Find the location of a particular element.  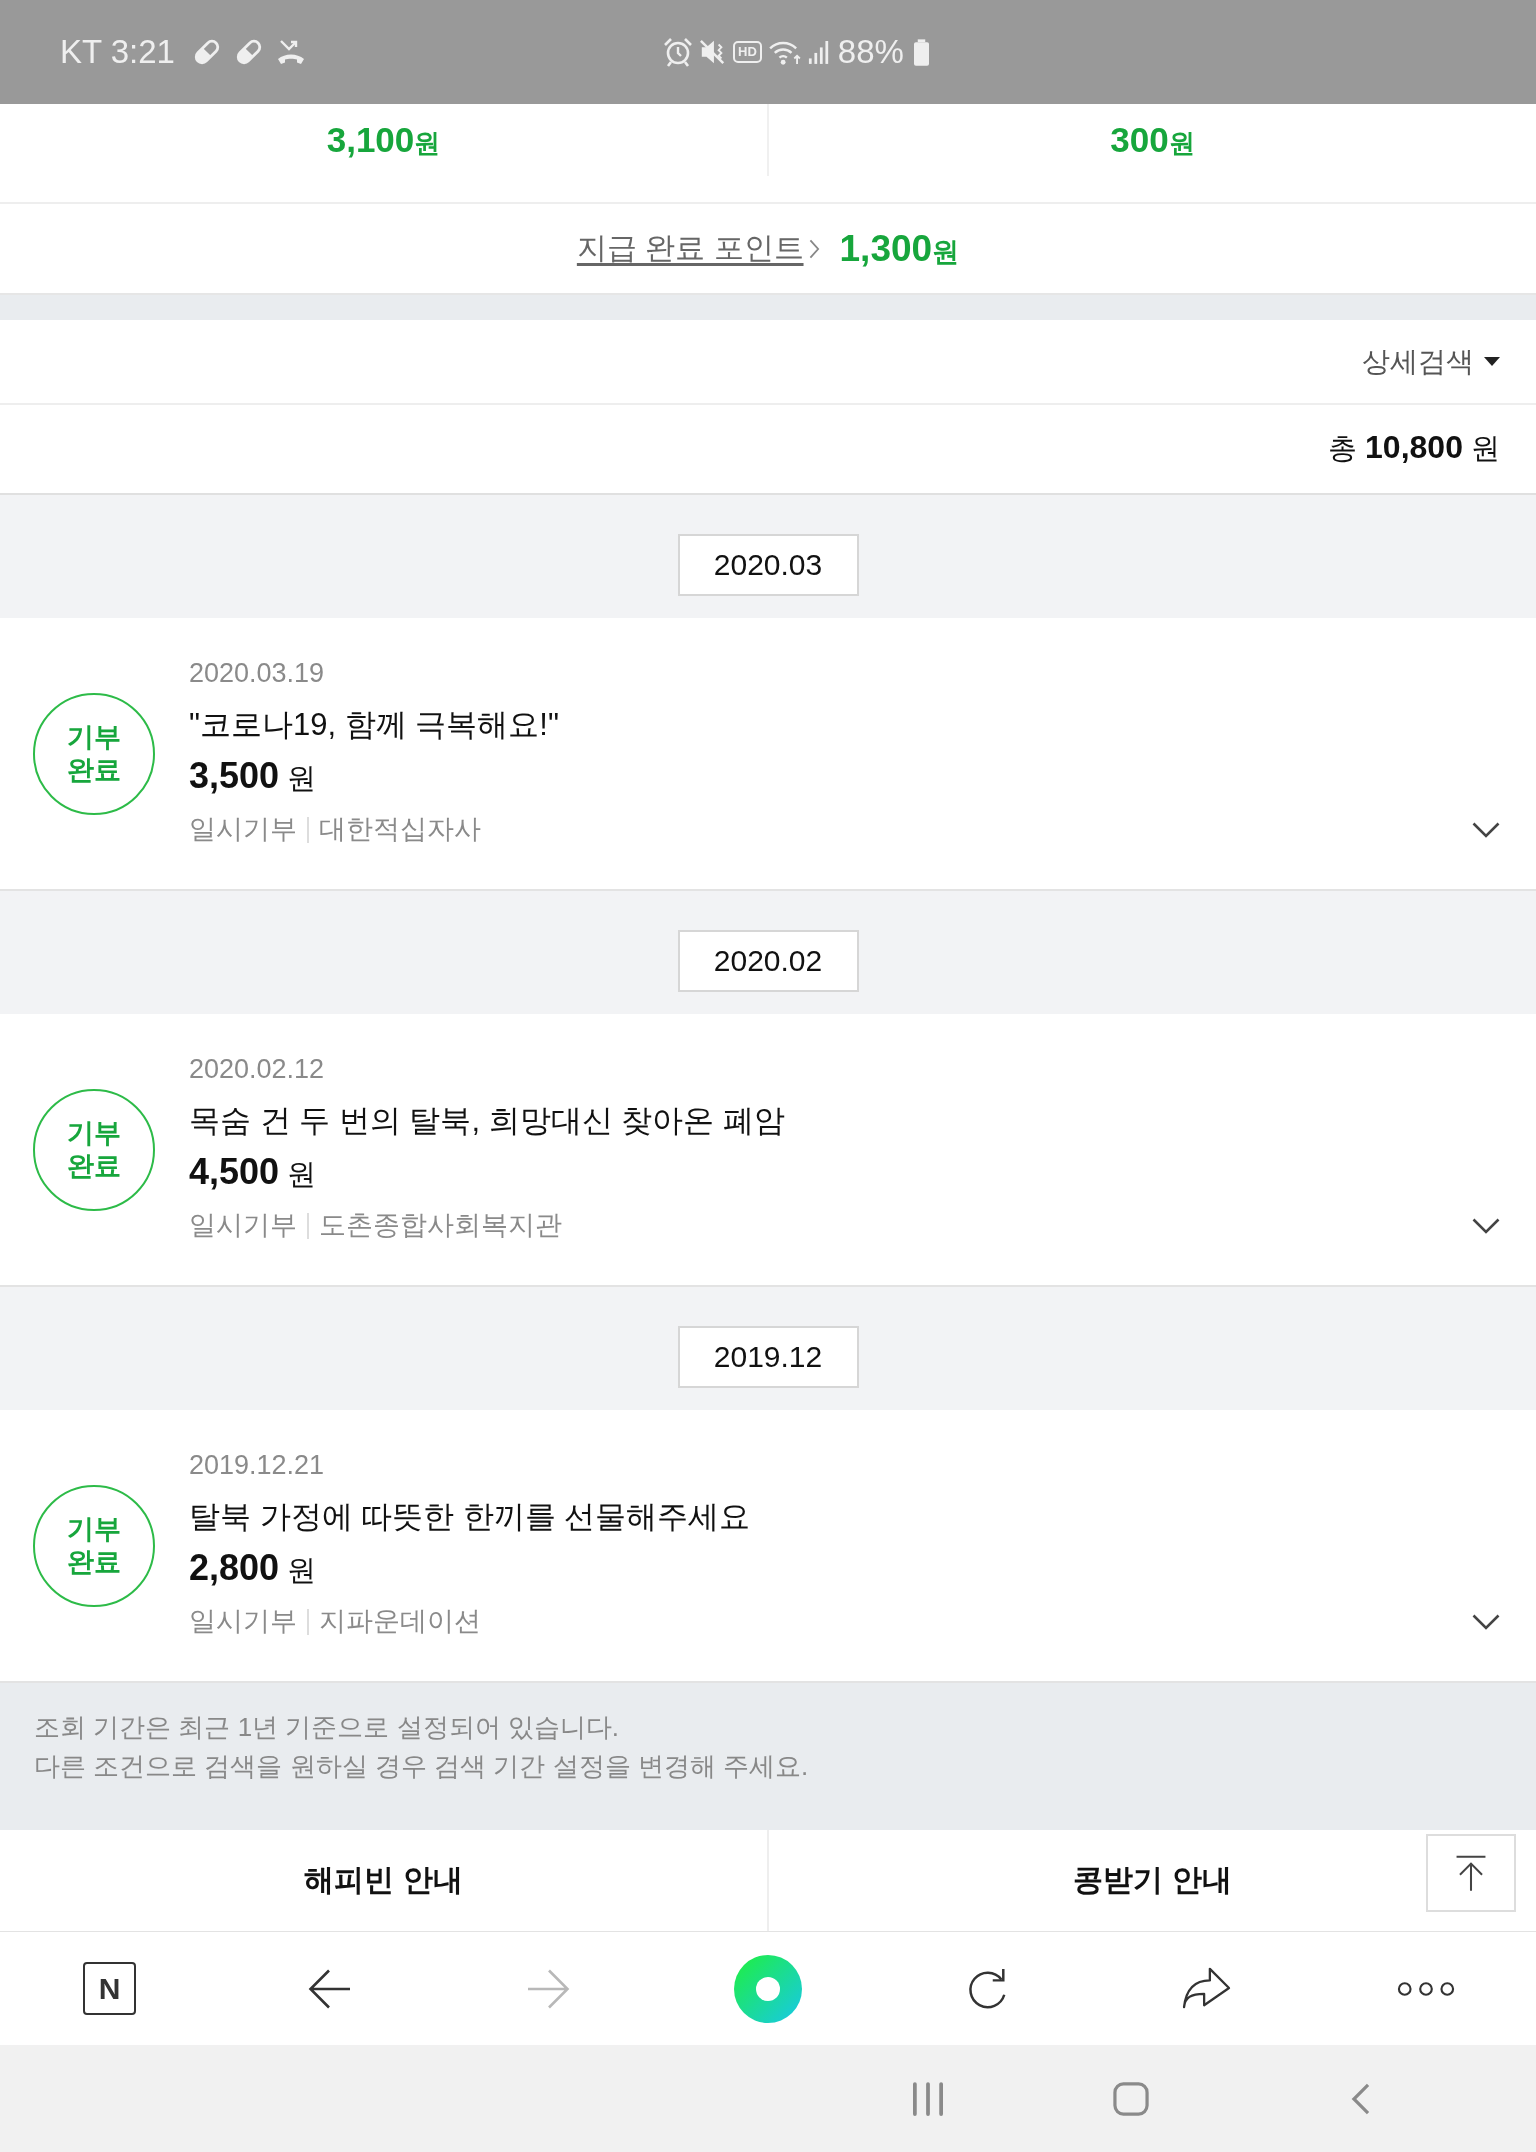

paid-points-amount: 1,300원 is located at coordinates (899, 248).